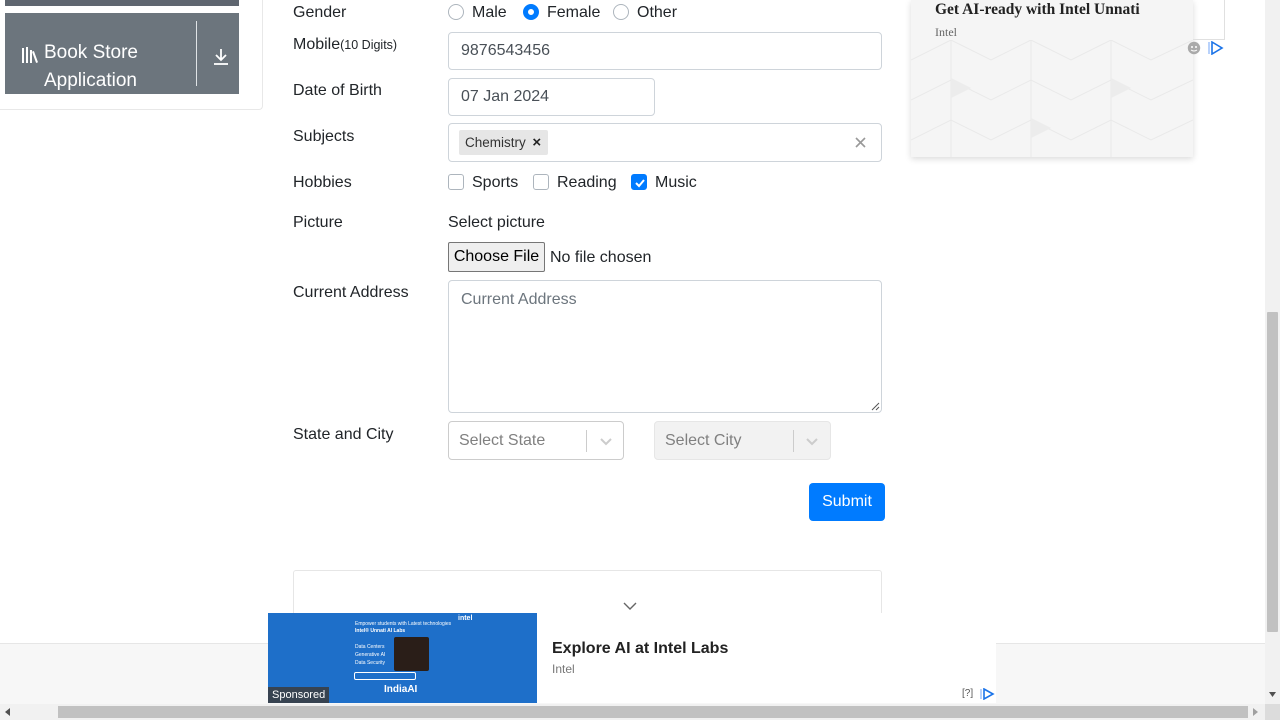 The image size is (1280, 720). What do you see at coordinates (665, 51) in the screenshot?
I see `mobile-input: 9876543456` at bounding box center [665, 51].